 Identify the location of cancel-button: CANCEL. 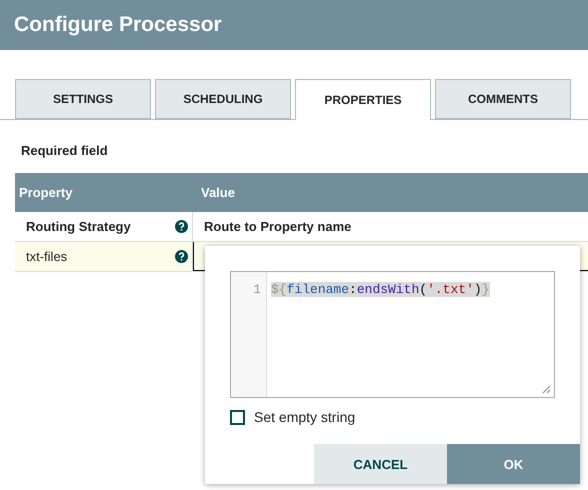
(380, 464).